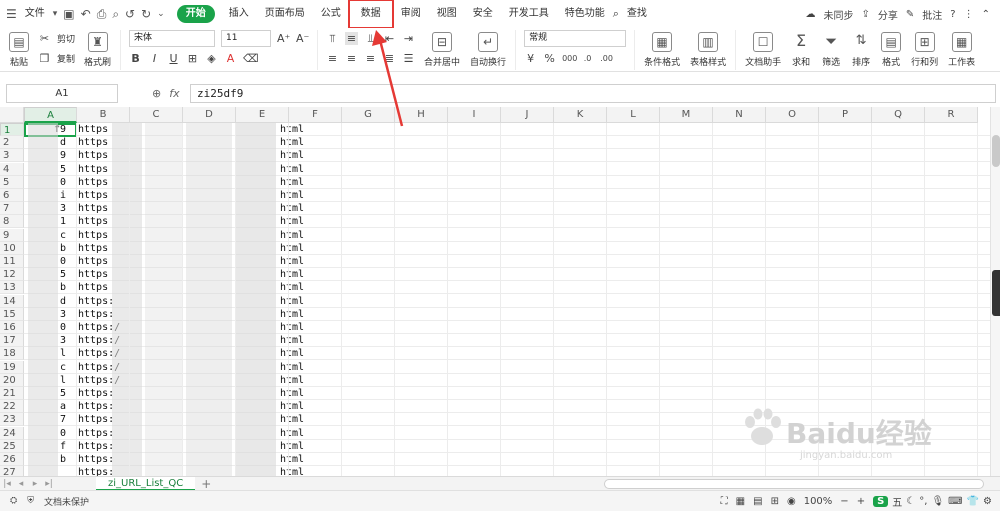  Describe the element at coordinates (12, 471) in the screenshot. I see `row-header: 27` at that location.